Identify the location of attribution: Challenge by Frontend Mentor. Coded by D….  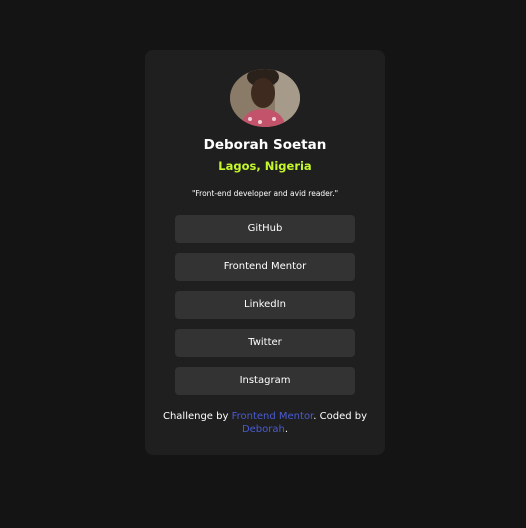
(265, 423).